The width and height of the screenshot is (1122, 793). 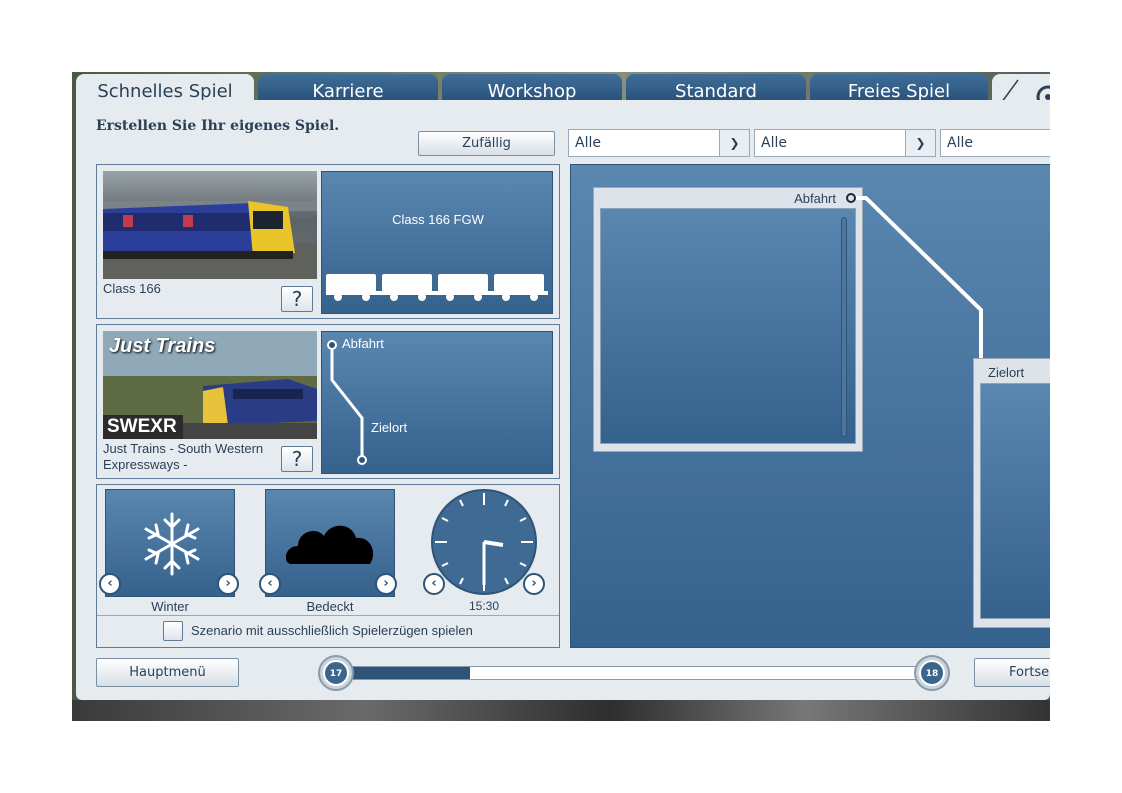 What do you see at coordinates (363, 343) in the screenshot?
I see `route-departure-label: Abfahrt` at bounding box center [363, 343].